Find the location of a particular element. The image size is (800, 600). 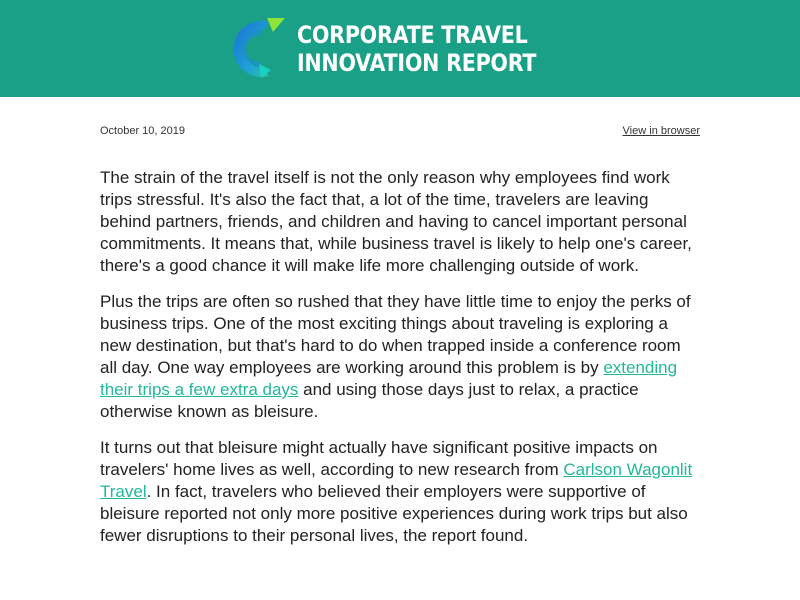

issue-date: October 10, 2019 is located at coordinates (143, 131).